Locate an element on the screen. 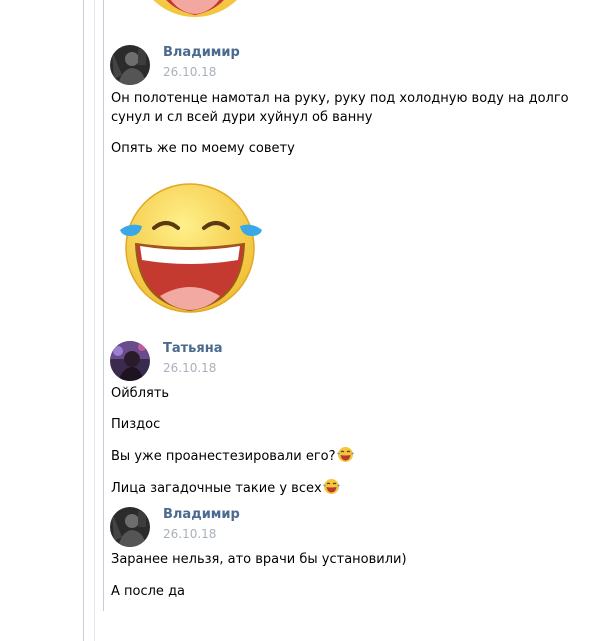 The image size is (600, 641). author-name: Татьяна is located at coordinates (193, 348).